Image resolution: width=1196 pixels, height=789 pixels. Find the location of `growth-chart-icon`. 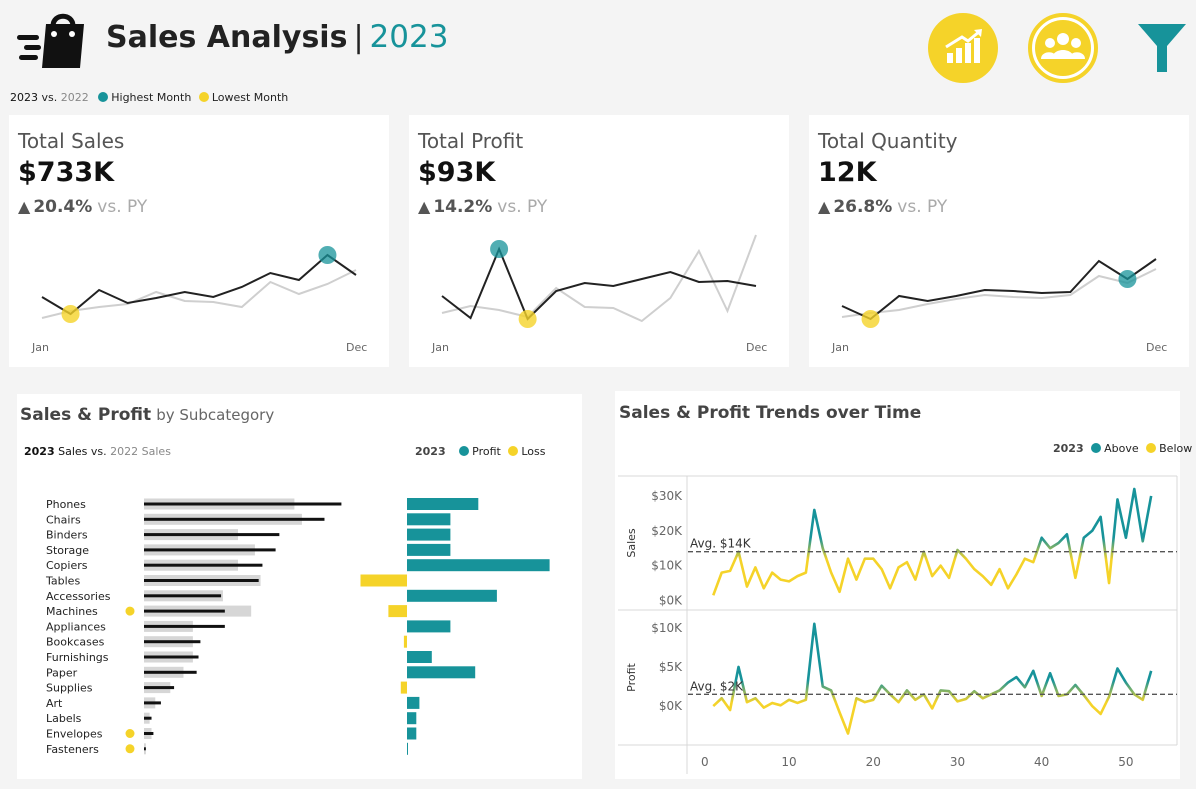

growth-chart-icon is located at coordinates (963, 48).